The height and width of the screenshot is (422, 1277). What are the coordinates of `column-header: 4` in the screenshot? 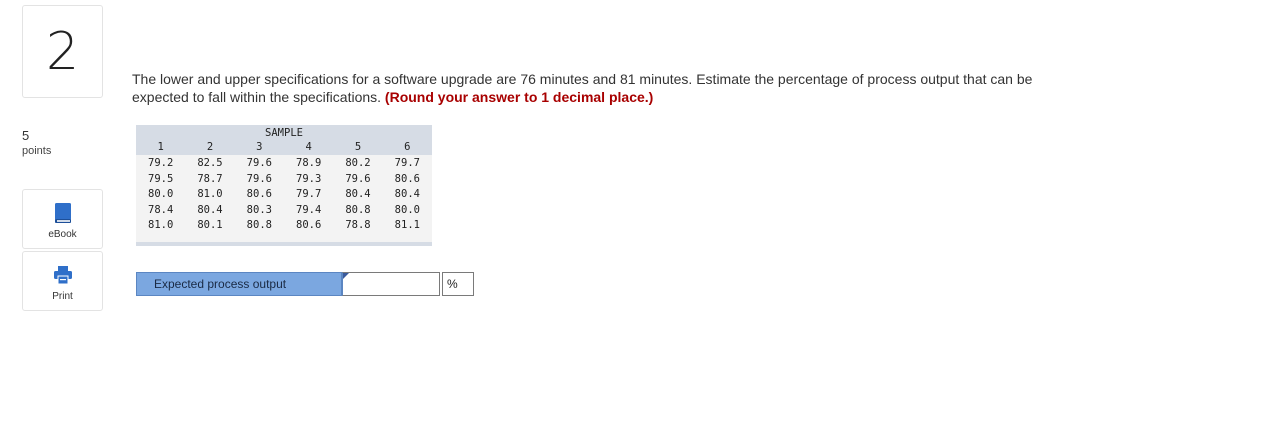 It's located at (308, 147).